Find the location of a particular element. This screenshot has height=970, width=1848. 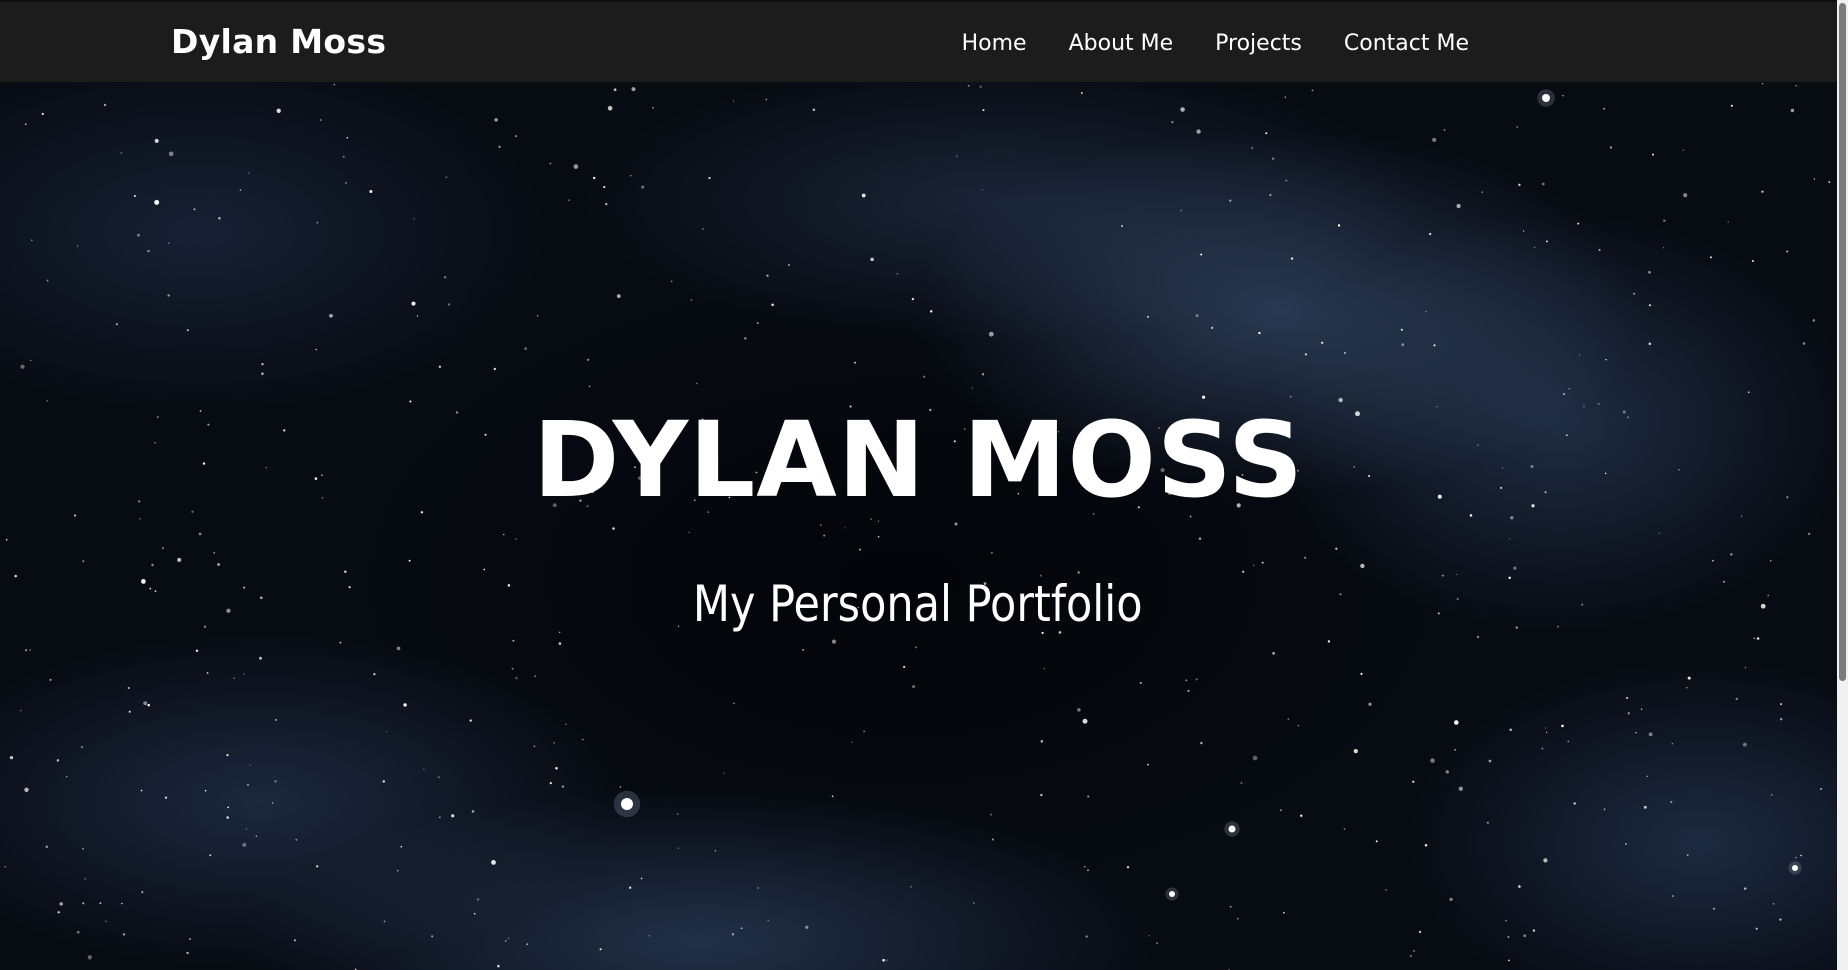

nav-link-projects: Projects is located at coordinates (1258, 44).